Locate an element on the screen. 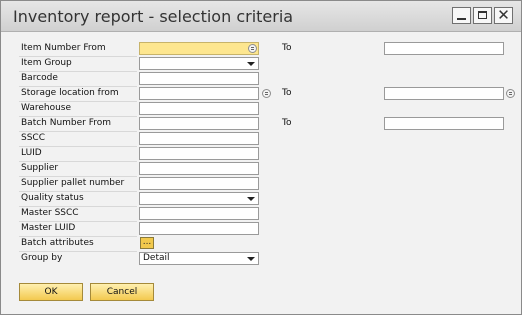  batch-number-from-field is located at coordinates (199, 123).